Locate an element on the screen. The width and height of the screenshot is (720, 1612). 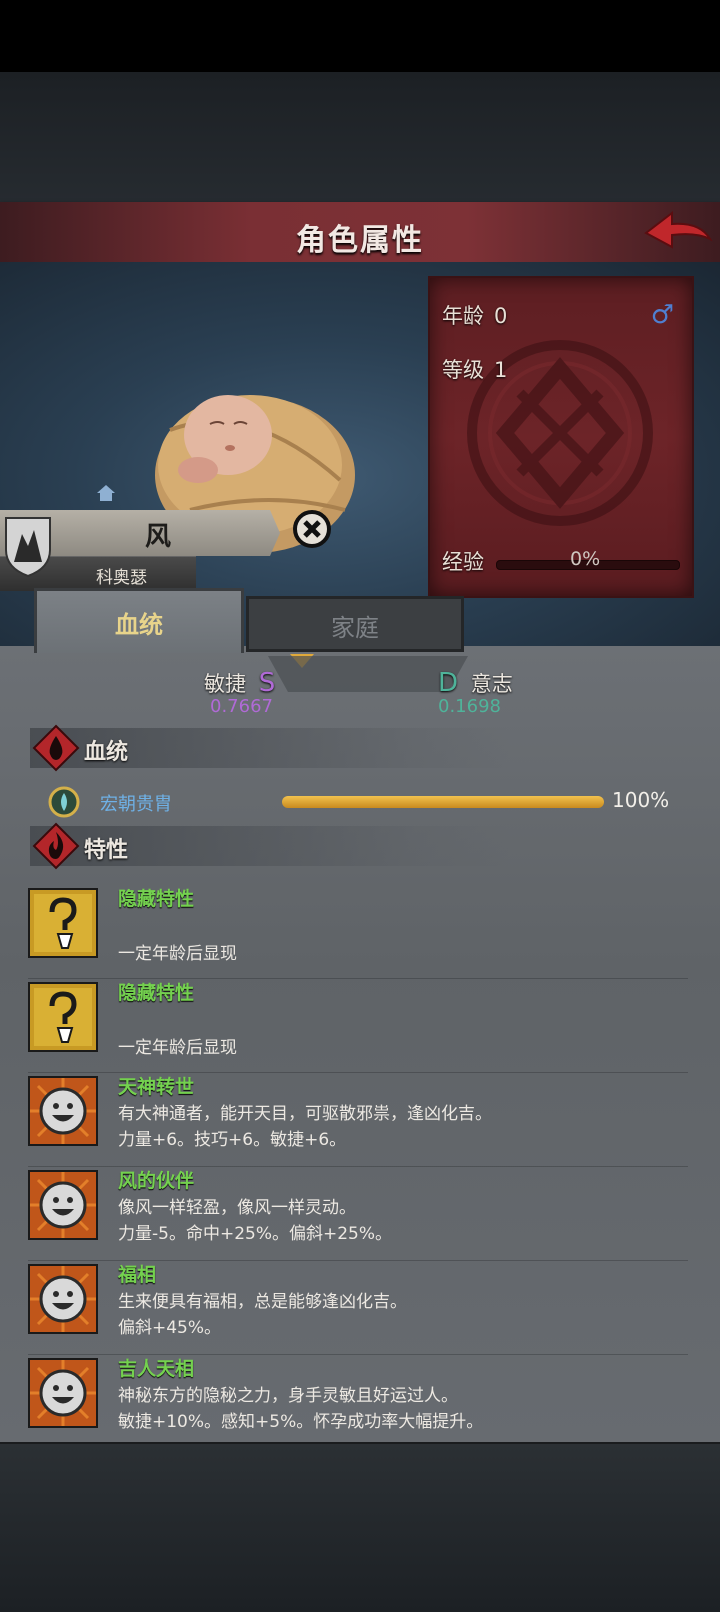
attribute-right-name: 意志 is located at coordinates (491, 684).